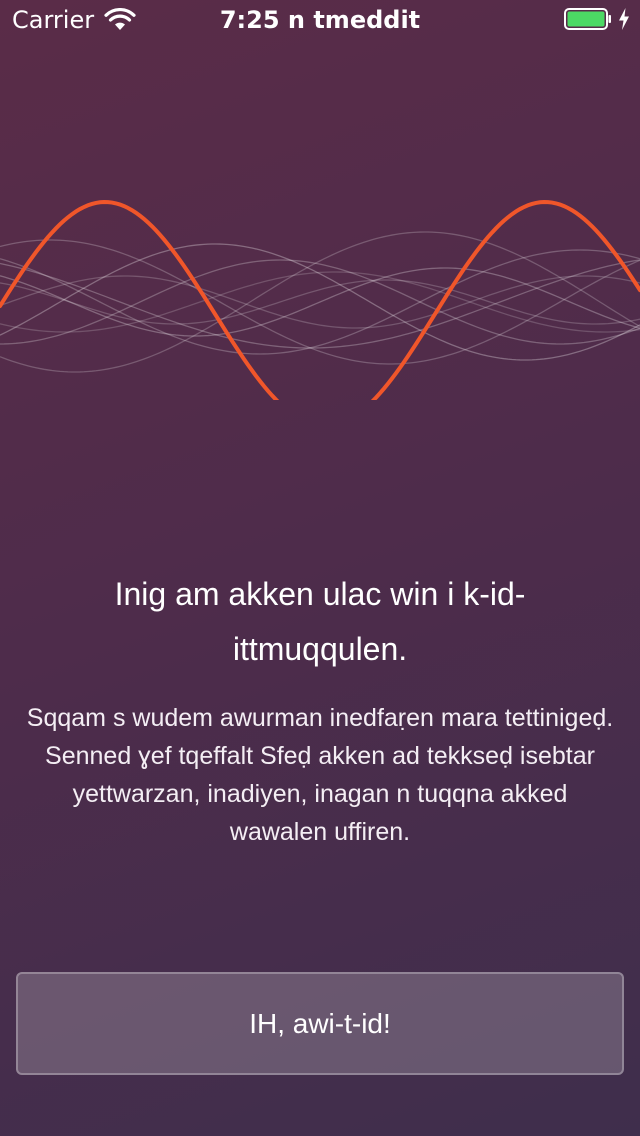  Describe the element at coordinates (320, 1023) in the screenshot. I see `confirm-button: IH, awi-t-id!` at that location.